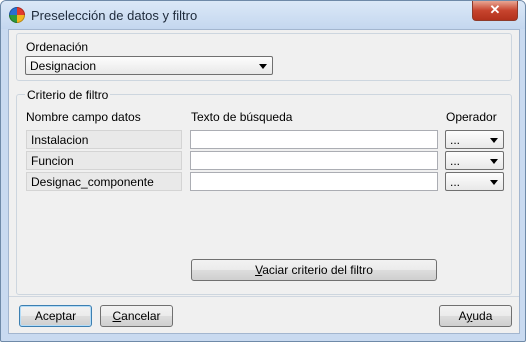 The width and height of the screenshot is (526, 342). I want to click on filter-field-label: Funcion, so click(52, 161).